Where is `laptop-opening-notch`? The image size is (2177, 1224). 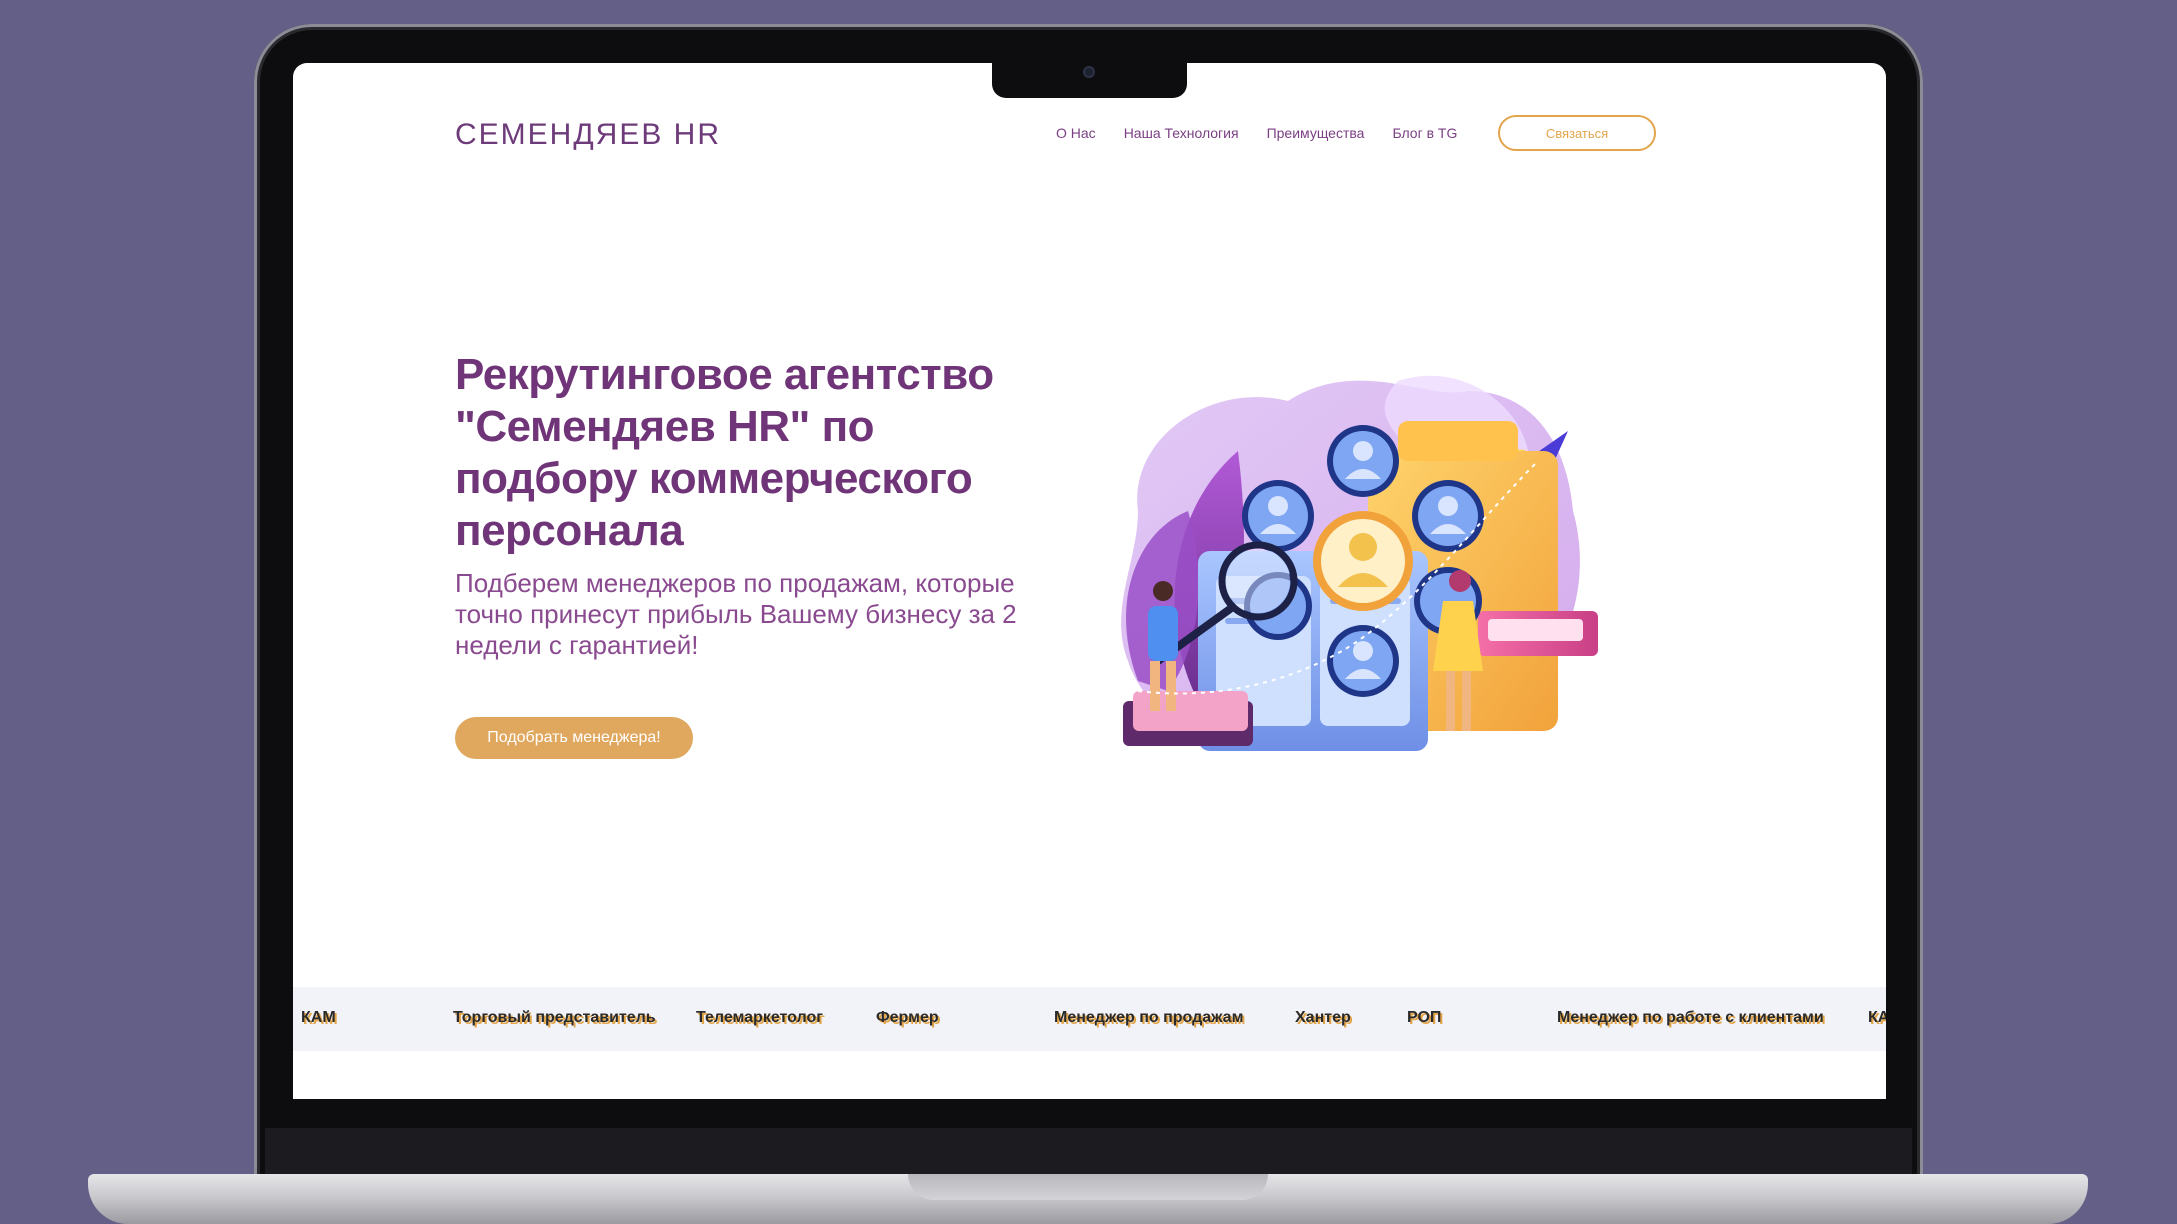
laptop-opening-notch is located at coordinates (1088, 1187).